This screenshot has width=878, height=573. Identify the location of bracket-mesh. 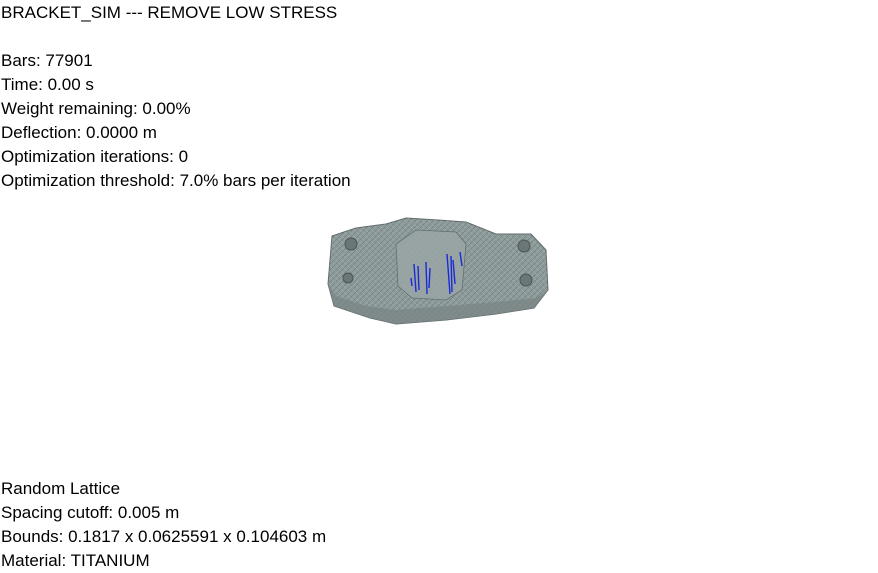
(438, 271).